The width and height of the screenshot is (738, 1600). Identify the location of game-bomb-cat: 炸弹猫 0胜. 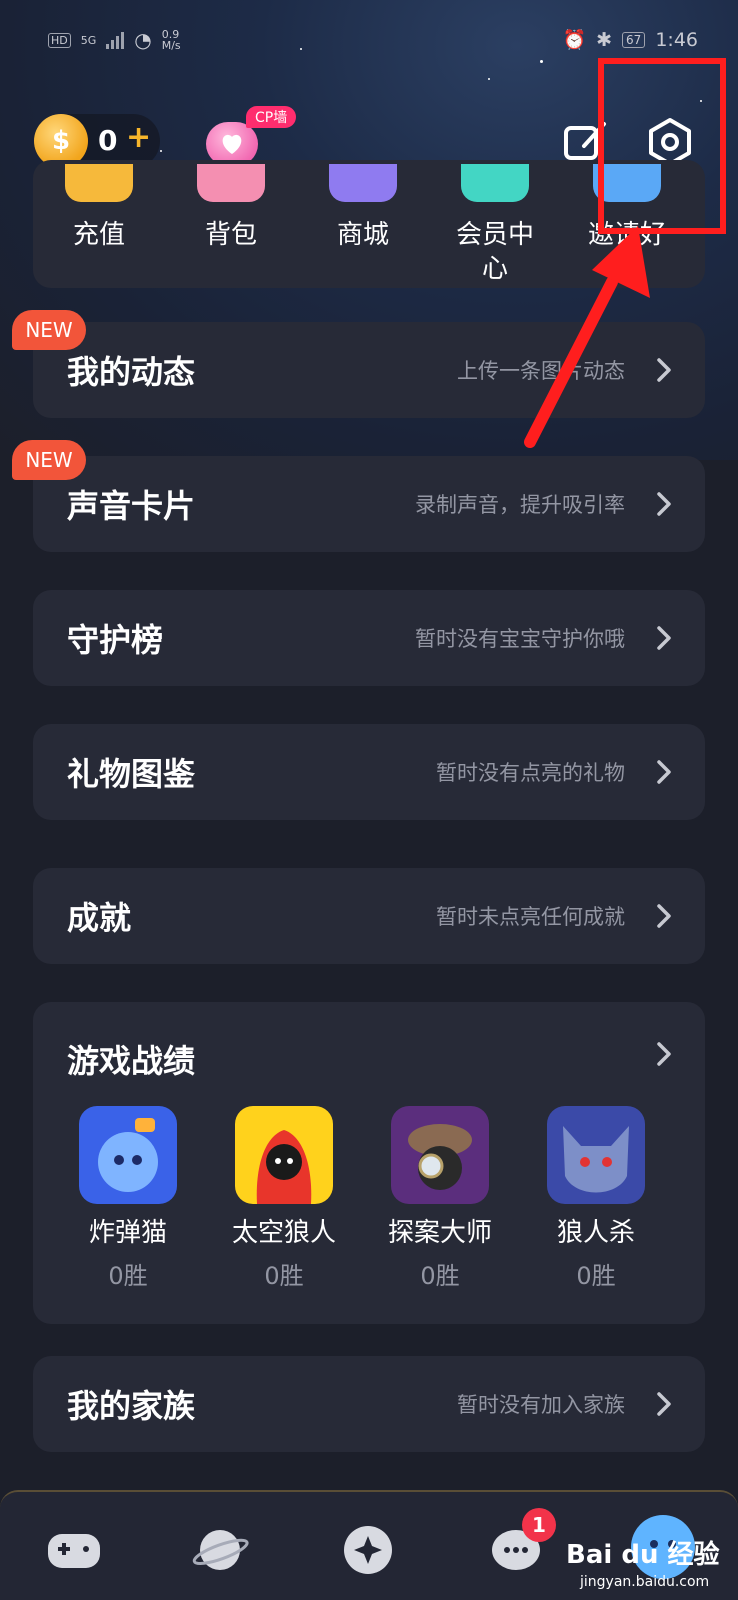
(128, 1198).